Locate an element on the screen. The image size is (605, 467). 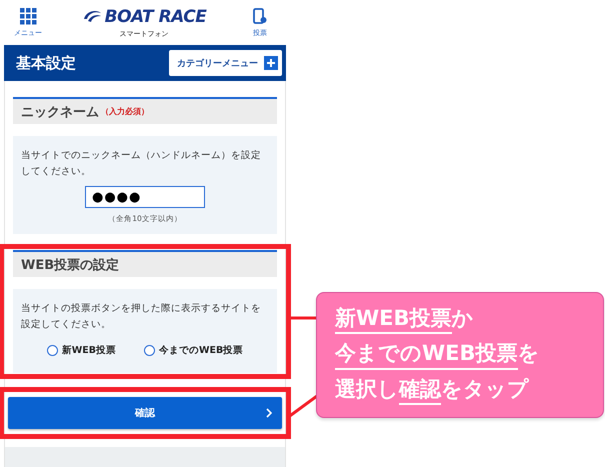
required-note: （入力必須） is located at coordinates (125, 111).